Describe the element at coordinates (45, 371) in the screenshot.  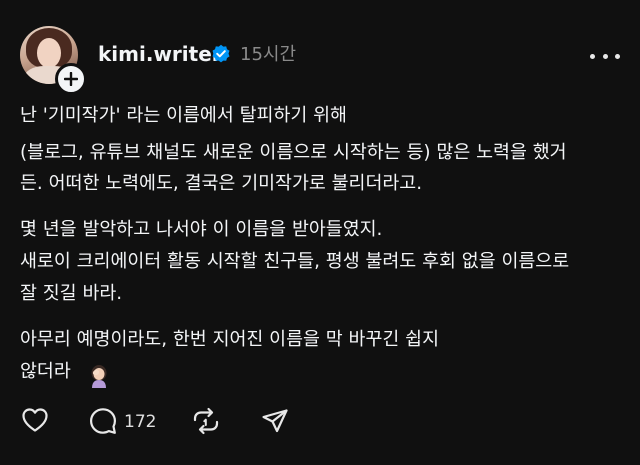
I see `post-text-line: 않더라` at that location.